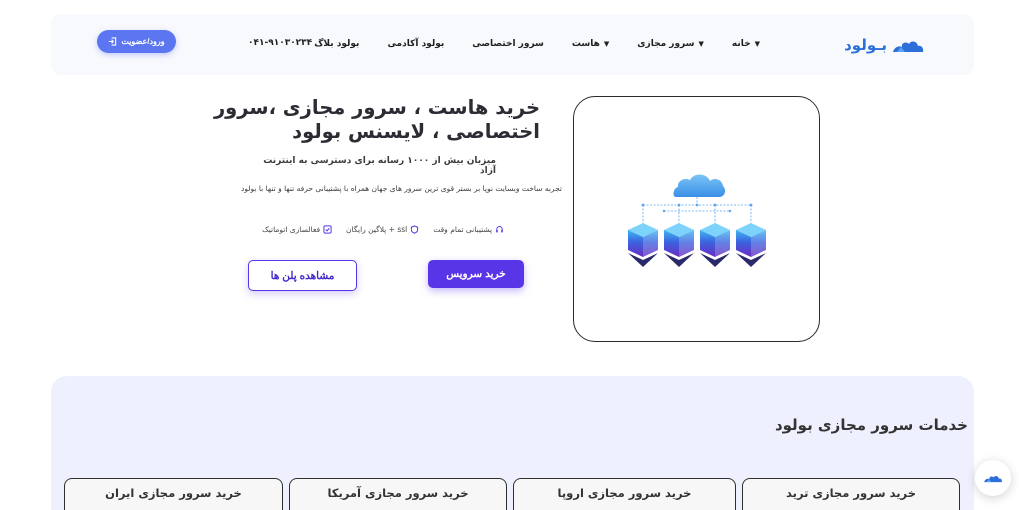 The image size is (1024, 510). What do you see at coordinates (463, 229) in the screenshot?
I see `feature-label: پشتیبانی تمام وقت` at bounding box center [463, 229].